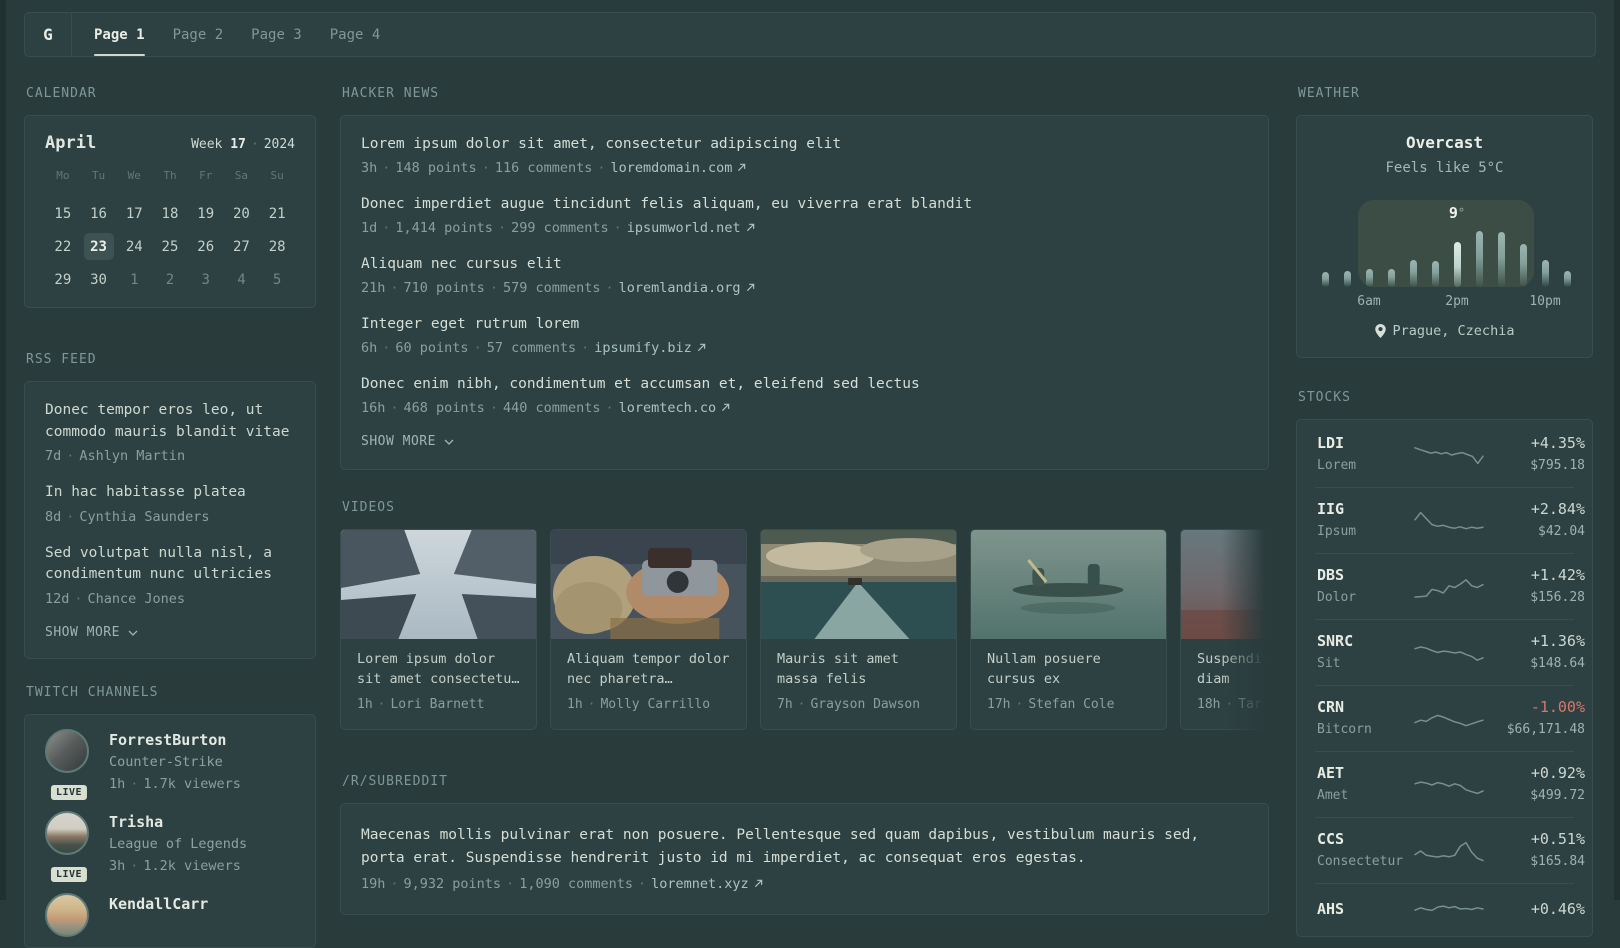  Describe the element at coordinates (355, 34) in the screenshot. I see `tab-page-4: Page 4` at that location.